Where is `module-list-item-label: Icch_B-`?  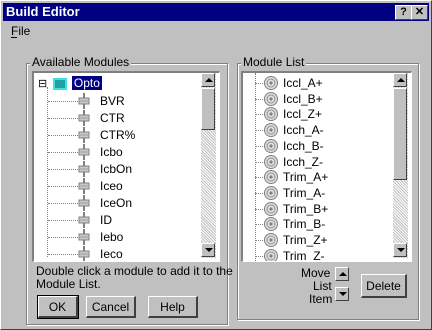 module-list-item-label: Icch_B- is located at coordinates (303, 145).